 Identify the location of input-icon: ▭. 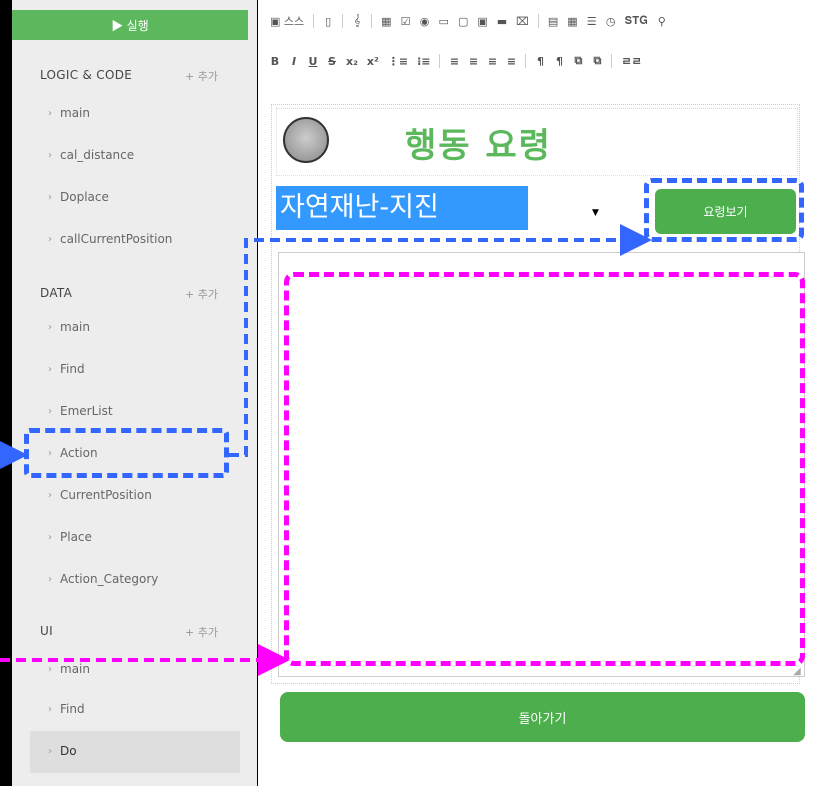
(444, 21).